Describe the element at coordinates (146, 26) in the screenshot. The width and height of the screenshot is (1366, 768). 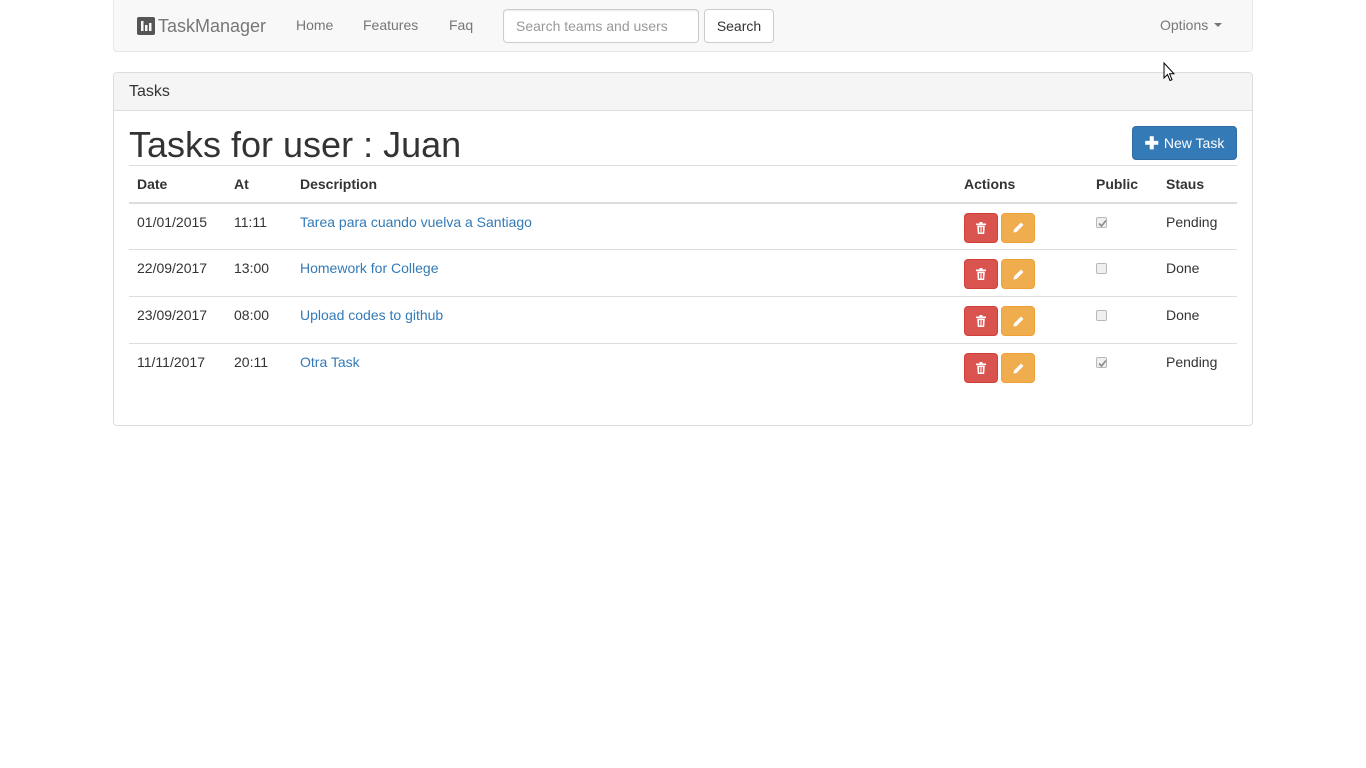
I see `bar-chart-icon` at that location.